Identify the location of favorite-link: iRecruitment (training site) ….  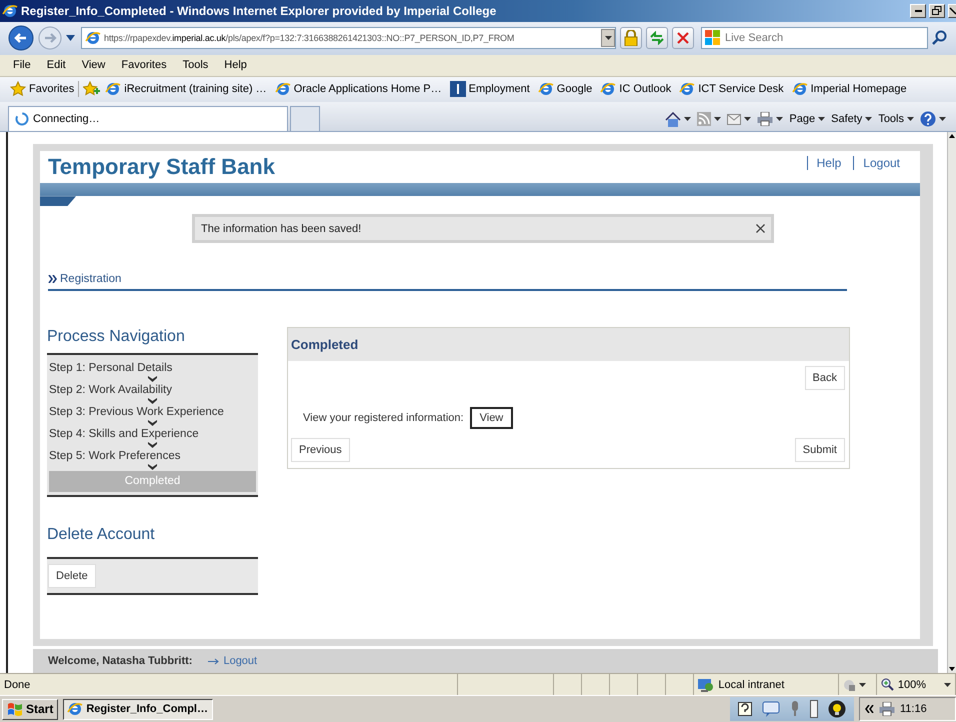
(195, 89).